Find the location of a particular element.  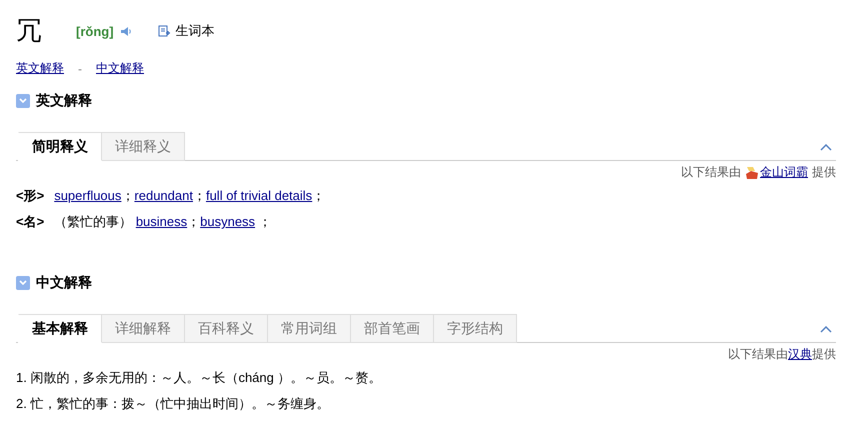

wordbook-button: 生词本 is located at coordinates (186, 31).